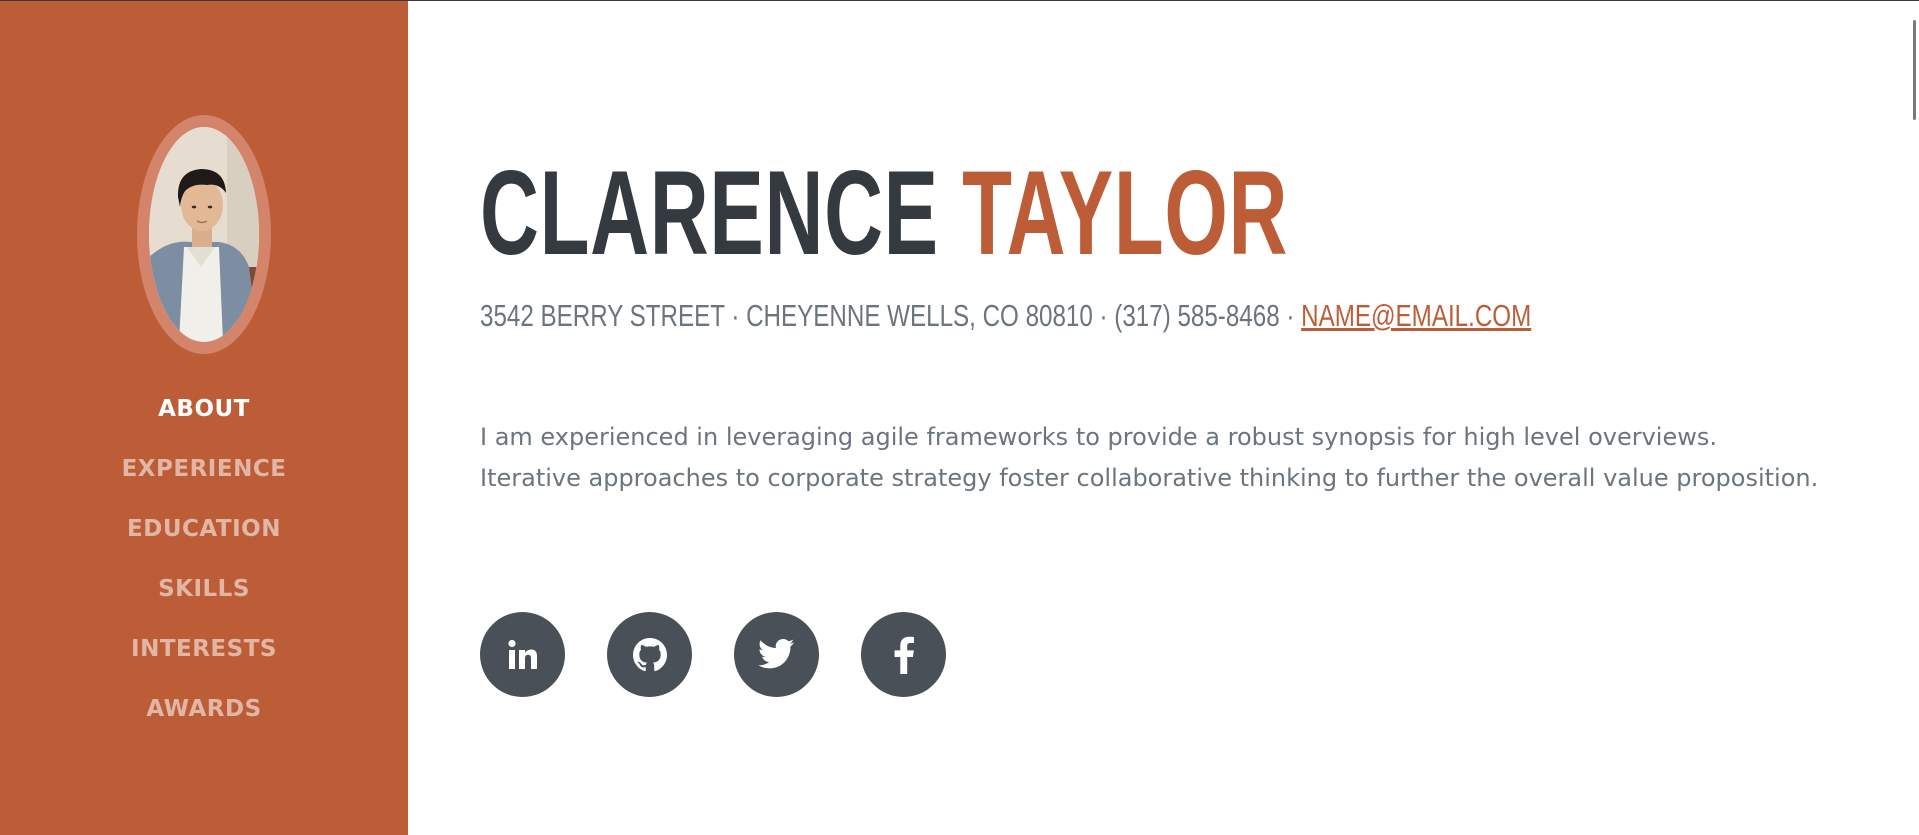  I want to click on nav-item-education: EDUCATION, so click(204, 535).